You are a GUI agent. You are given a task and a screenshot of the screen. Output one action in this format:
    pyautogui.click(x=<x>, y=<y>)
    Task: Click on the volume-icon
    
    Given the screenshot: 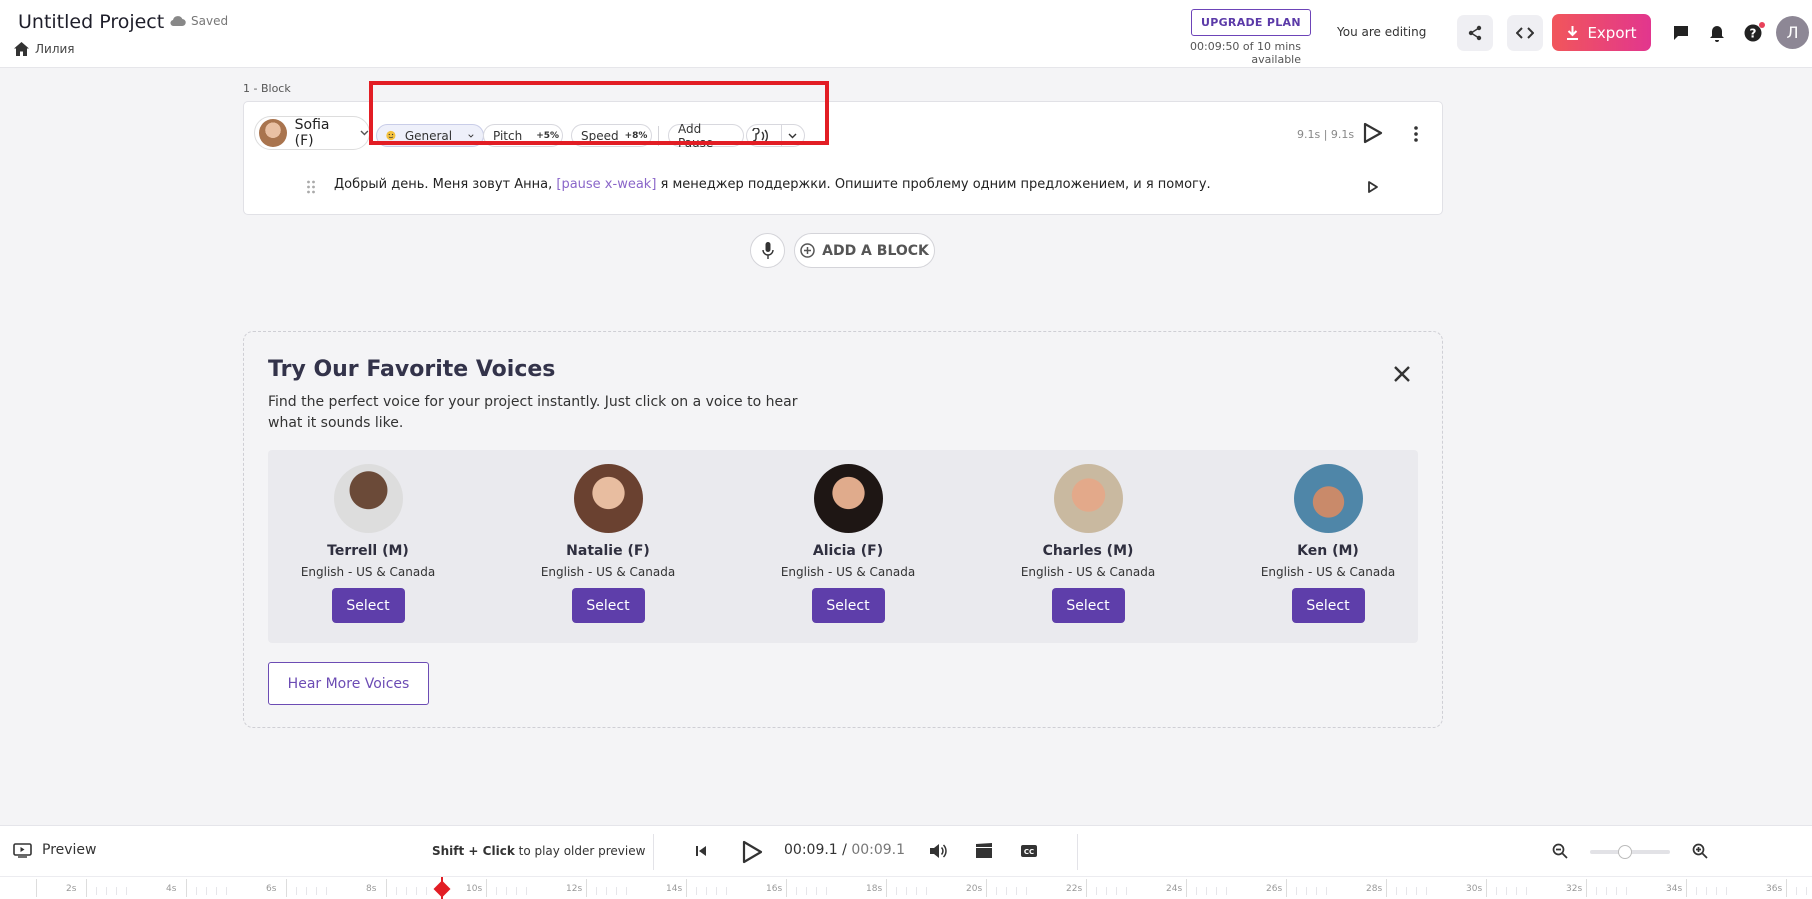 What is the action you would take?
    pyautogui.click(x=938, y=851)
    